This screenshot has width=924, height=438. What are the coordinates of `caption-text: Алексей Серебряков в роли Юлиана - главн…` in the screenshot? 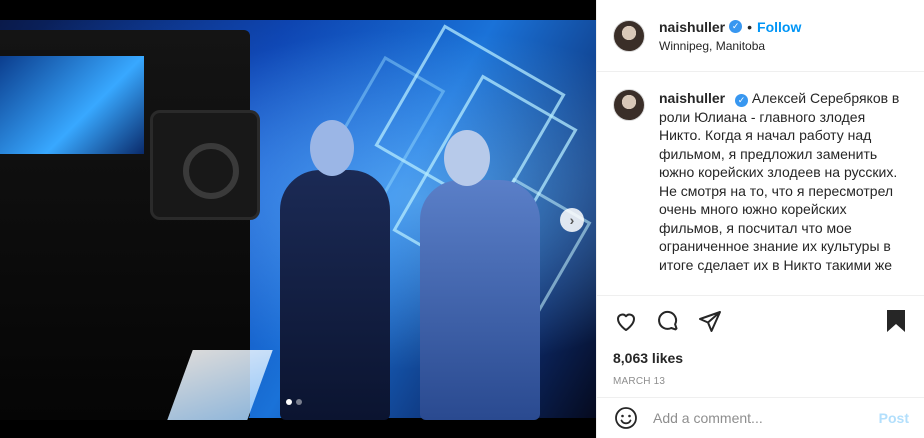 It's located at (779, 181).